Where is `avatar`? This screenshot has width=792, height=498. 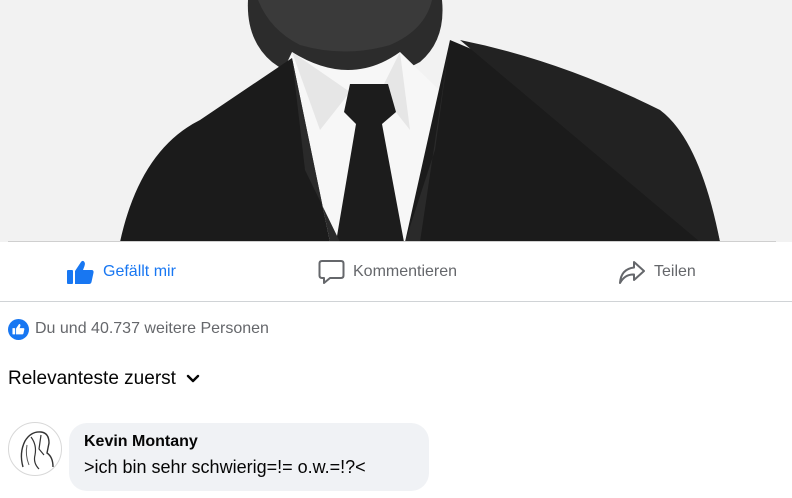 avatar is located at coordinates (35, 449).